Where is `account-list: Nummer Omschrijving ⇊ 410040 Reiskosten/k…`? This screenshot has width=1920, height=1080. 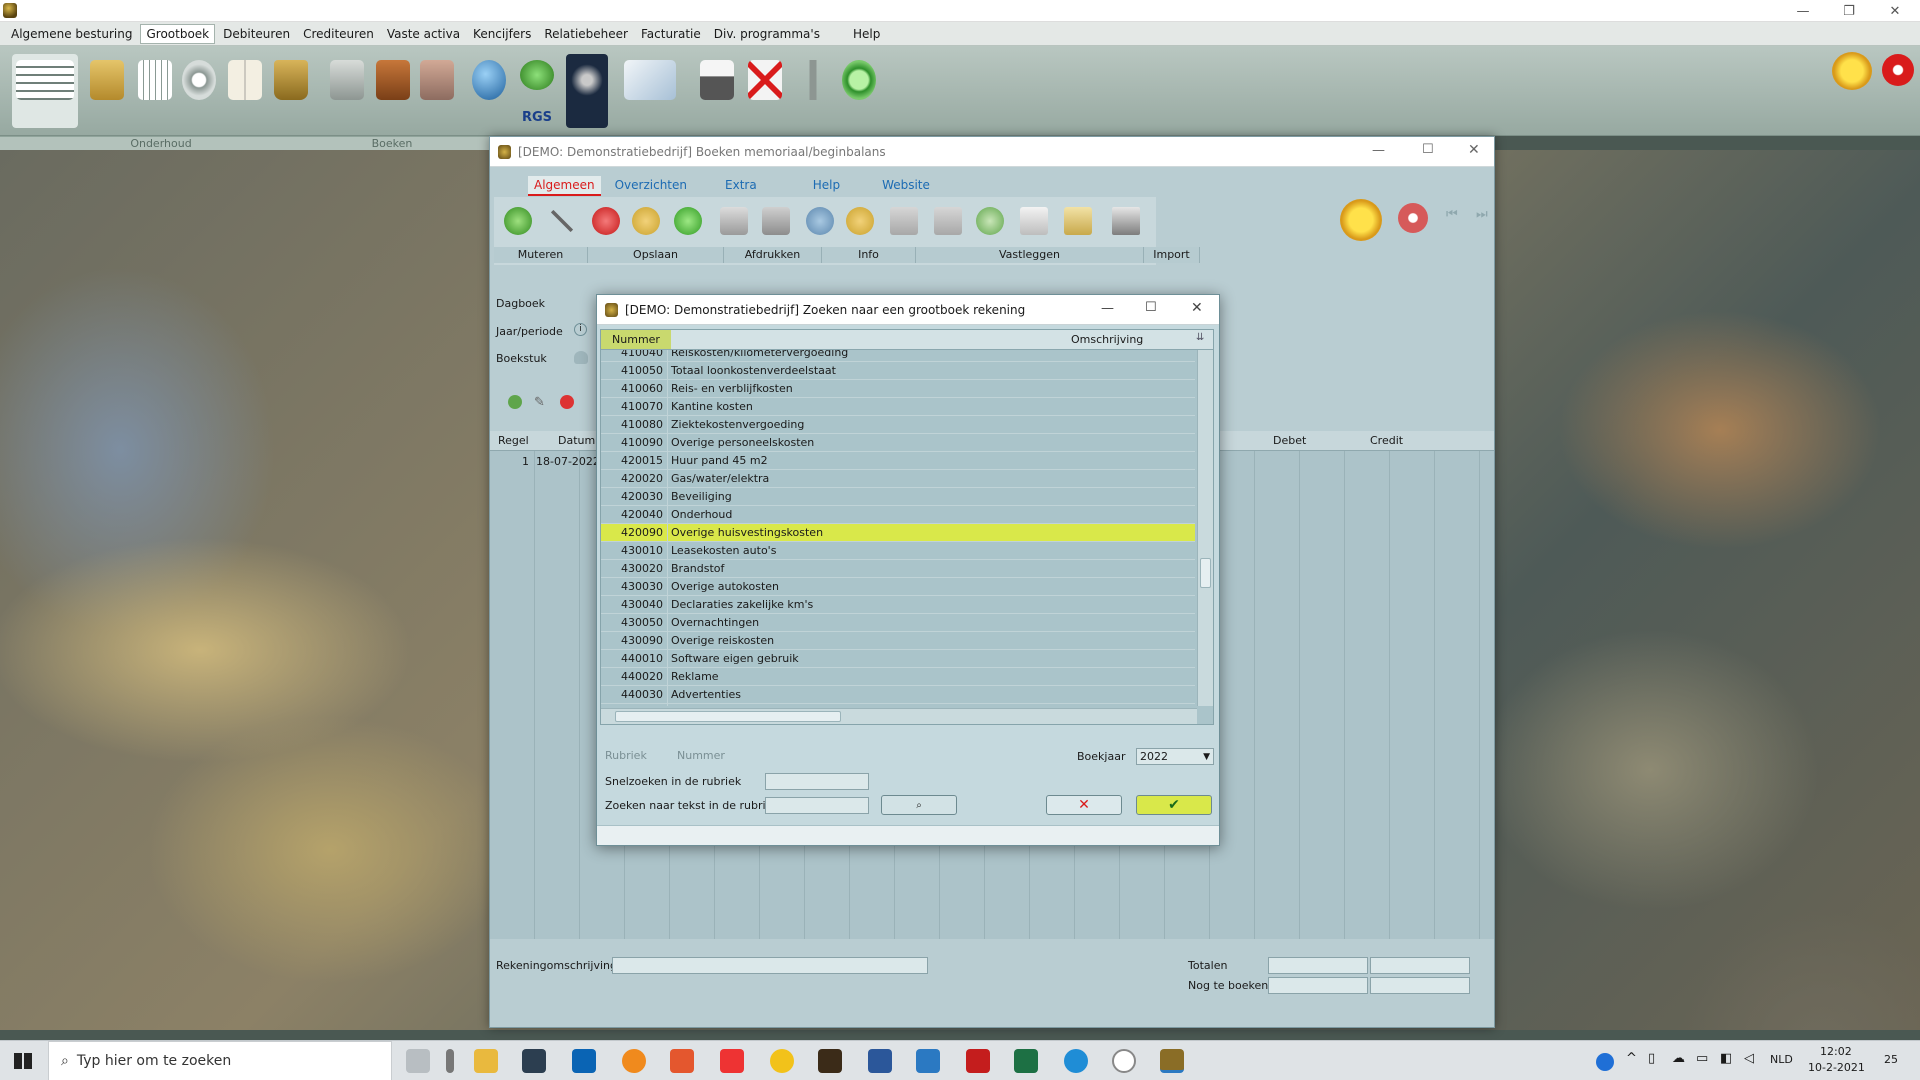
account-list: Nummer Omschrijving ⇊ 410040 Reiskosten/k… is located at coordinates (907, 527).